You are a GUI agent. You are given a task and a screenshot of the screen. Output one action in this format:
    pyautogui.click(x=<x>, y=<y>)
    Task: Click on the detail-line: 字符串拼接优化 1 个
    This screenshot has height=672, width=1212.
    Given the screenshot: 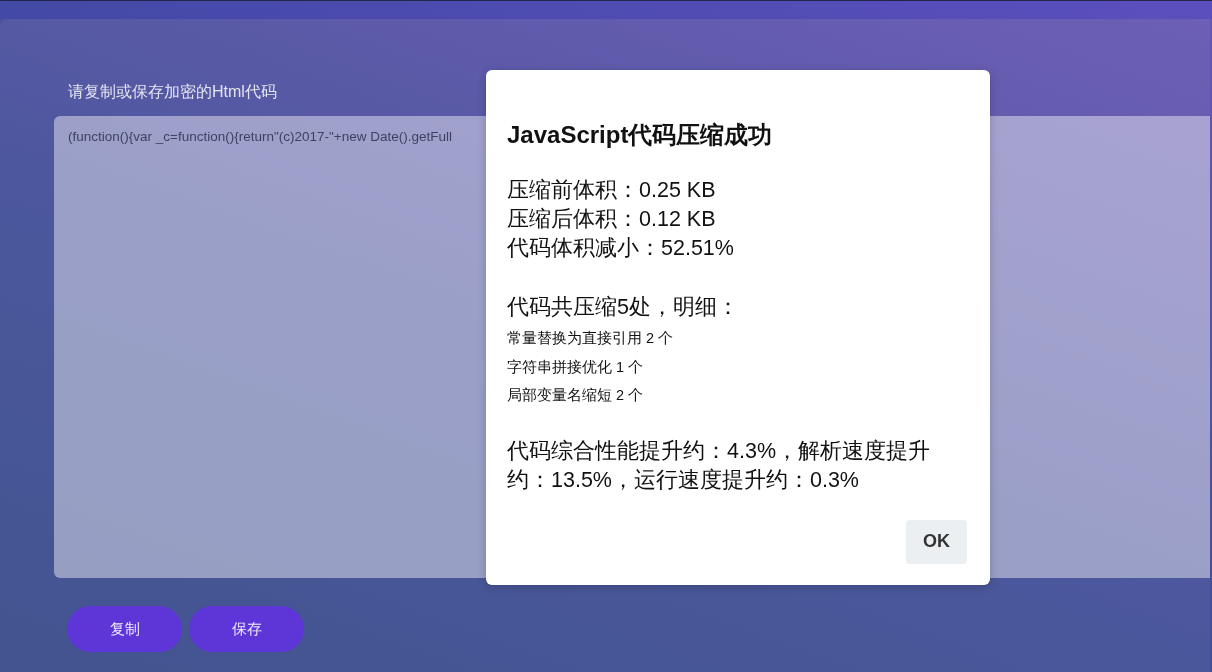 What is the action you would take?
    pyautogui.click(x=575, y=367)
    